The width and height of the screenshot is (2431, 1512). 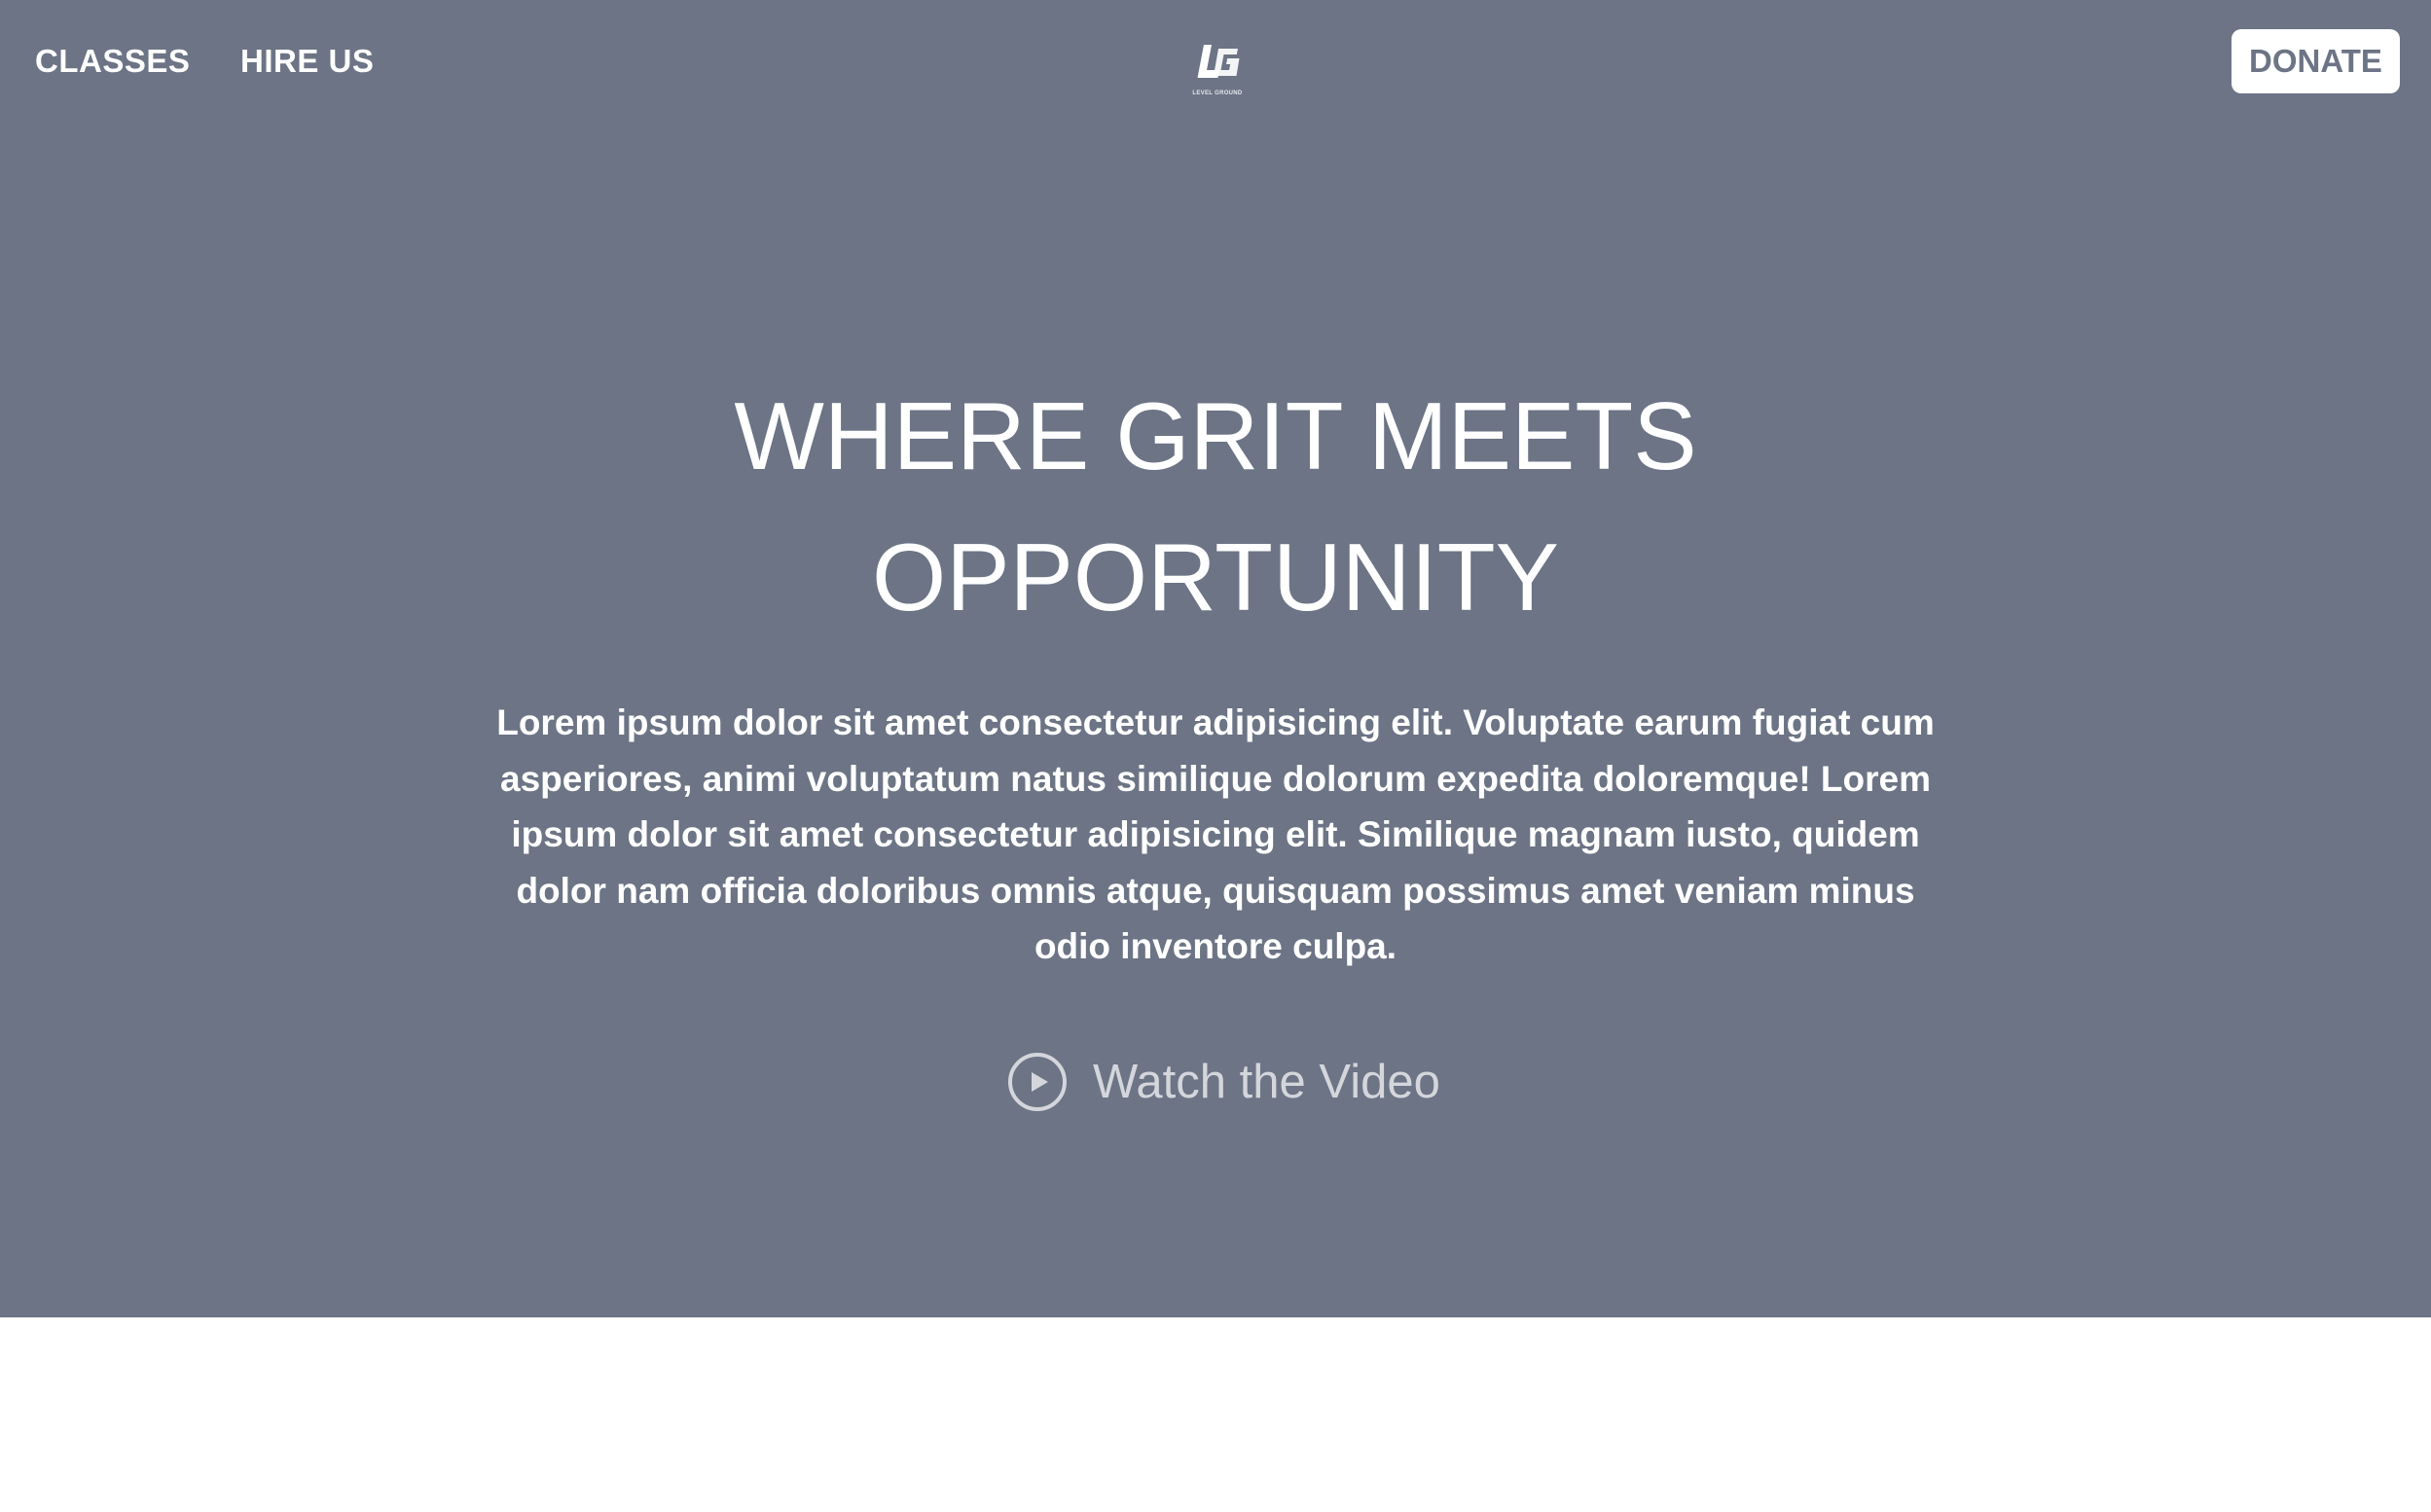 I want to click on watch-video-link: Watch the Video, so click(x=1223, y=1082).